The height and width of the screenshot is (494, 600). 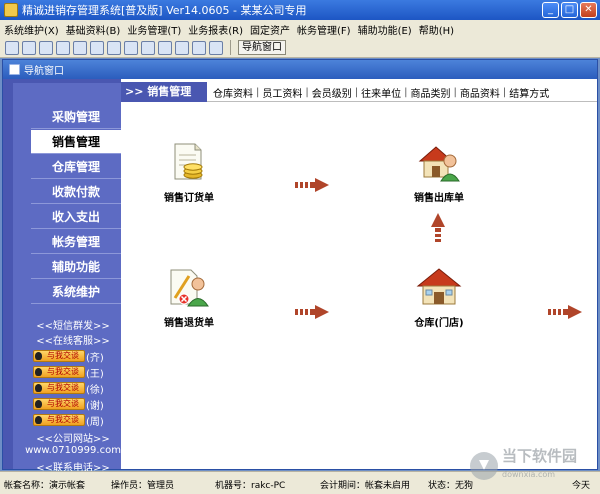 I want to click on watermark: 当下软件园 downxia.com, so click(x=523, y=465).